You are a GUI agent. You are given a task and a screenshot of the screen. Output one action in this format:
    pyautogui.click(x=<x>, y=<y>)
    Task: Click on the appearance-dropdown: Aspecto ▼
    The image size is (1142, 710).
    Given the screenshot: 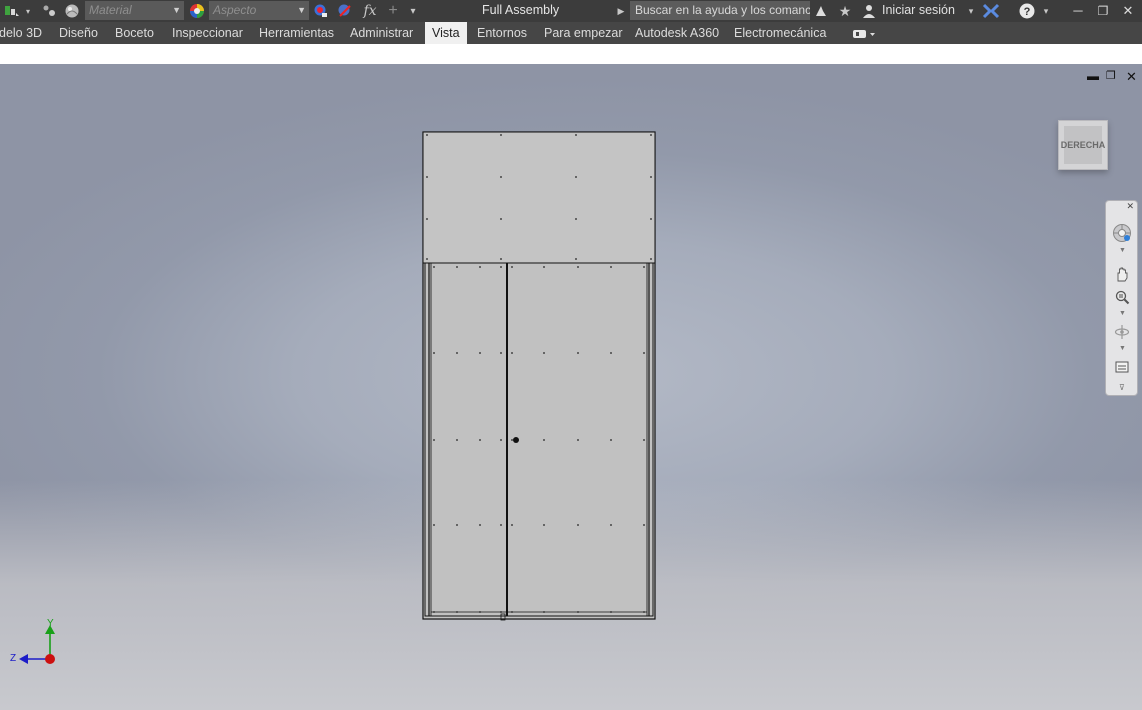 What is the action you would take?
    pyautogui.click(x=259, y=10)
    